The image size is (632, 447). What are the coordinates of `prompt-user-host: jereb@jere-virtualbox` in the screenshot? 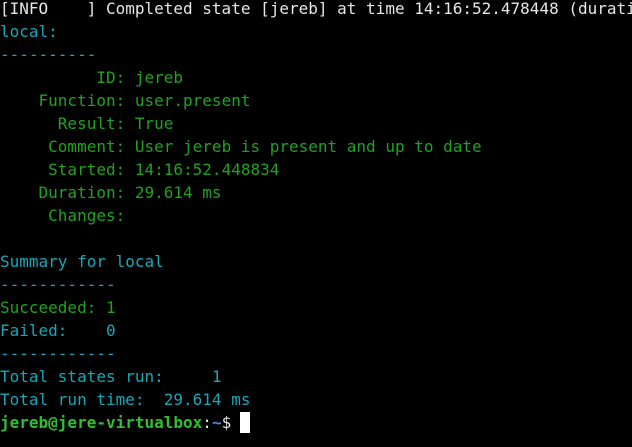 It's located at (101, 422).